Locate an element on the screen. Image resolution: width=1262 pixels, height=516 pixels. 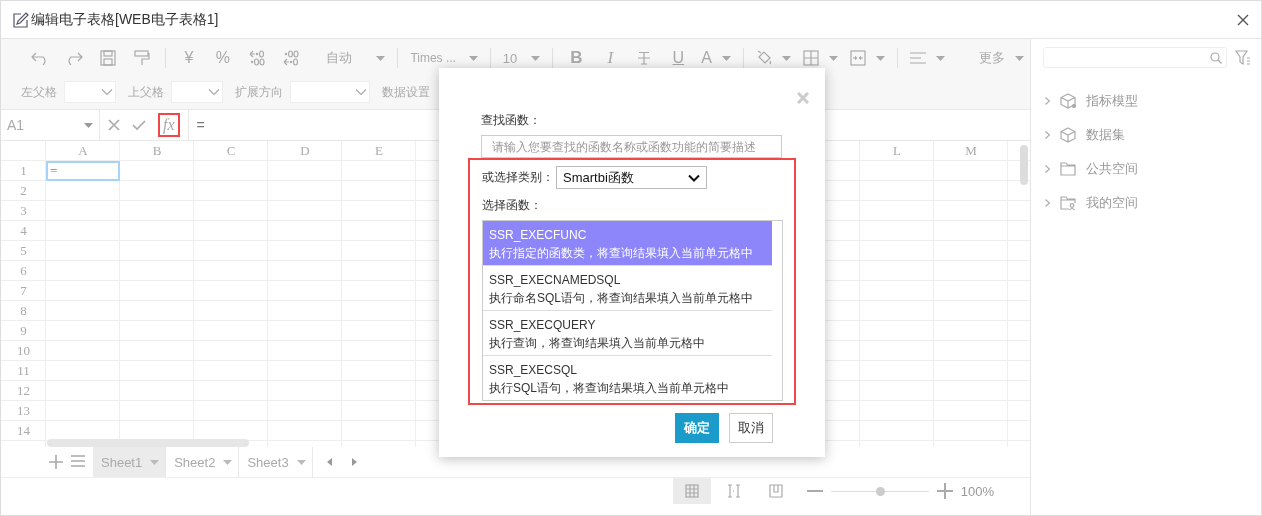
font-color-button: A is located at coordinates (716, 58).